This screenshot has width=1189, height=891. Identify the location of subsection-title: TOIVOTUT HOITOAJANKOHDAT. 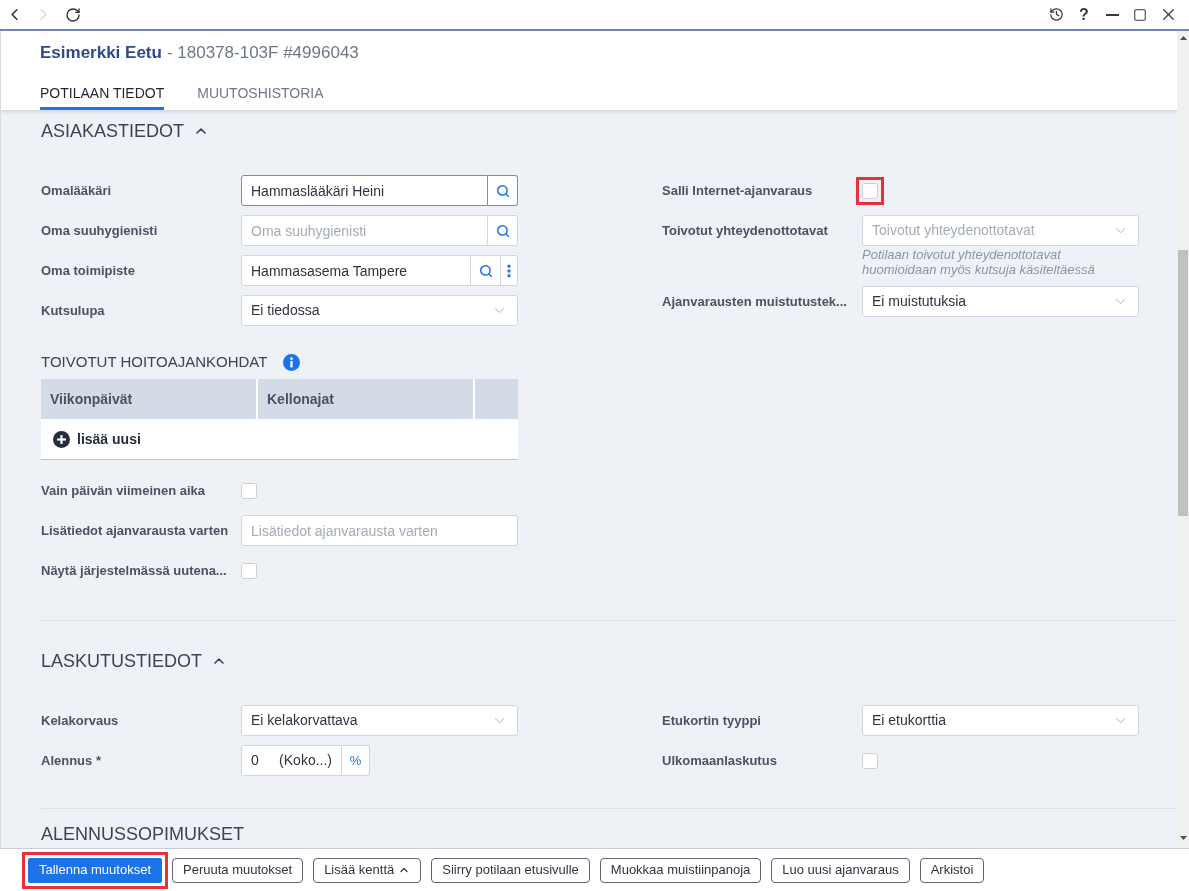
(154, 362).